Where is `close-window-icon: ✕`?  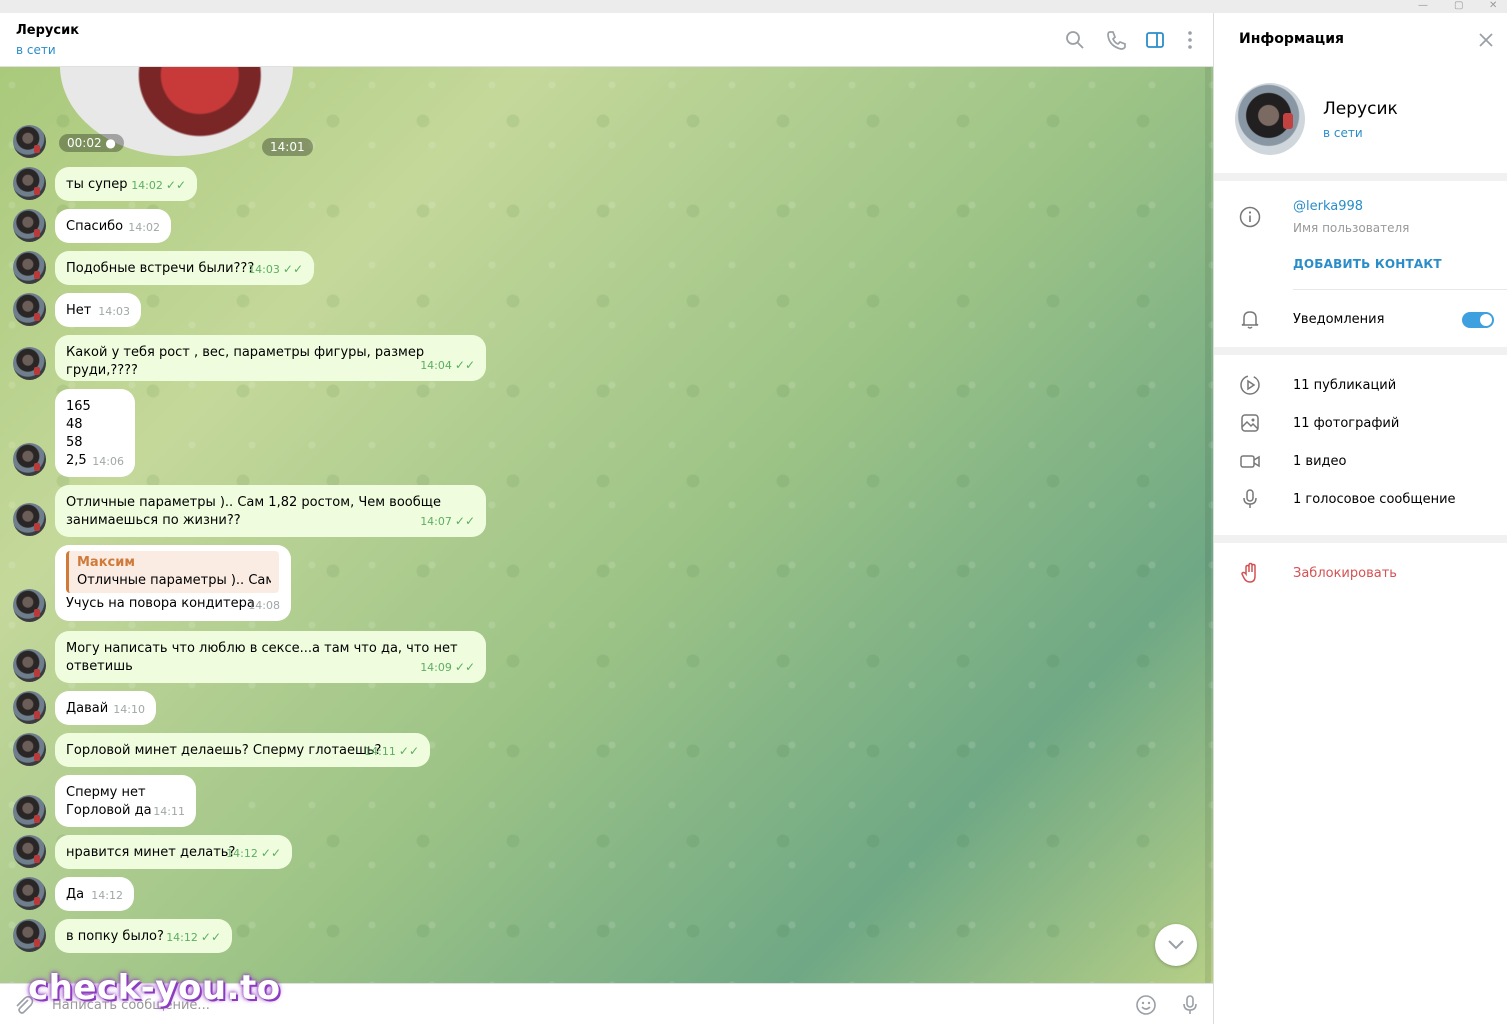 close-window-icon: ✕ is located at coordinates (1493, 5).